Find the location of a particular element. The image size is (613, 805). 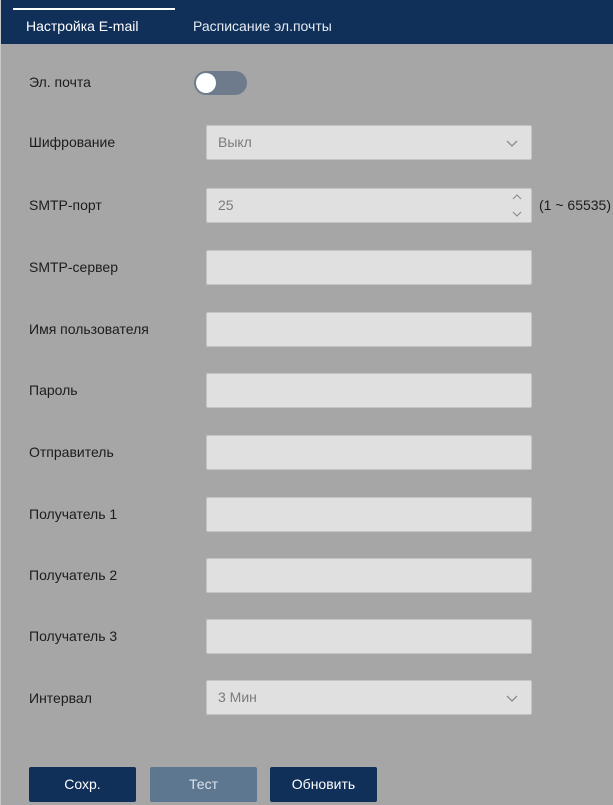

recipient1-input is located at coordinates (369, 514).